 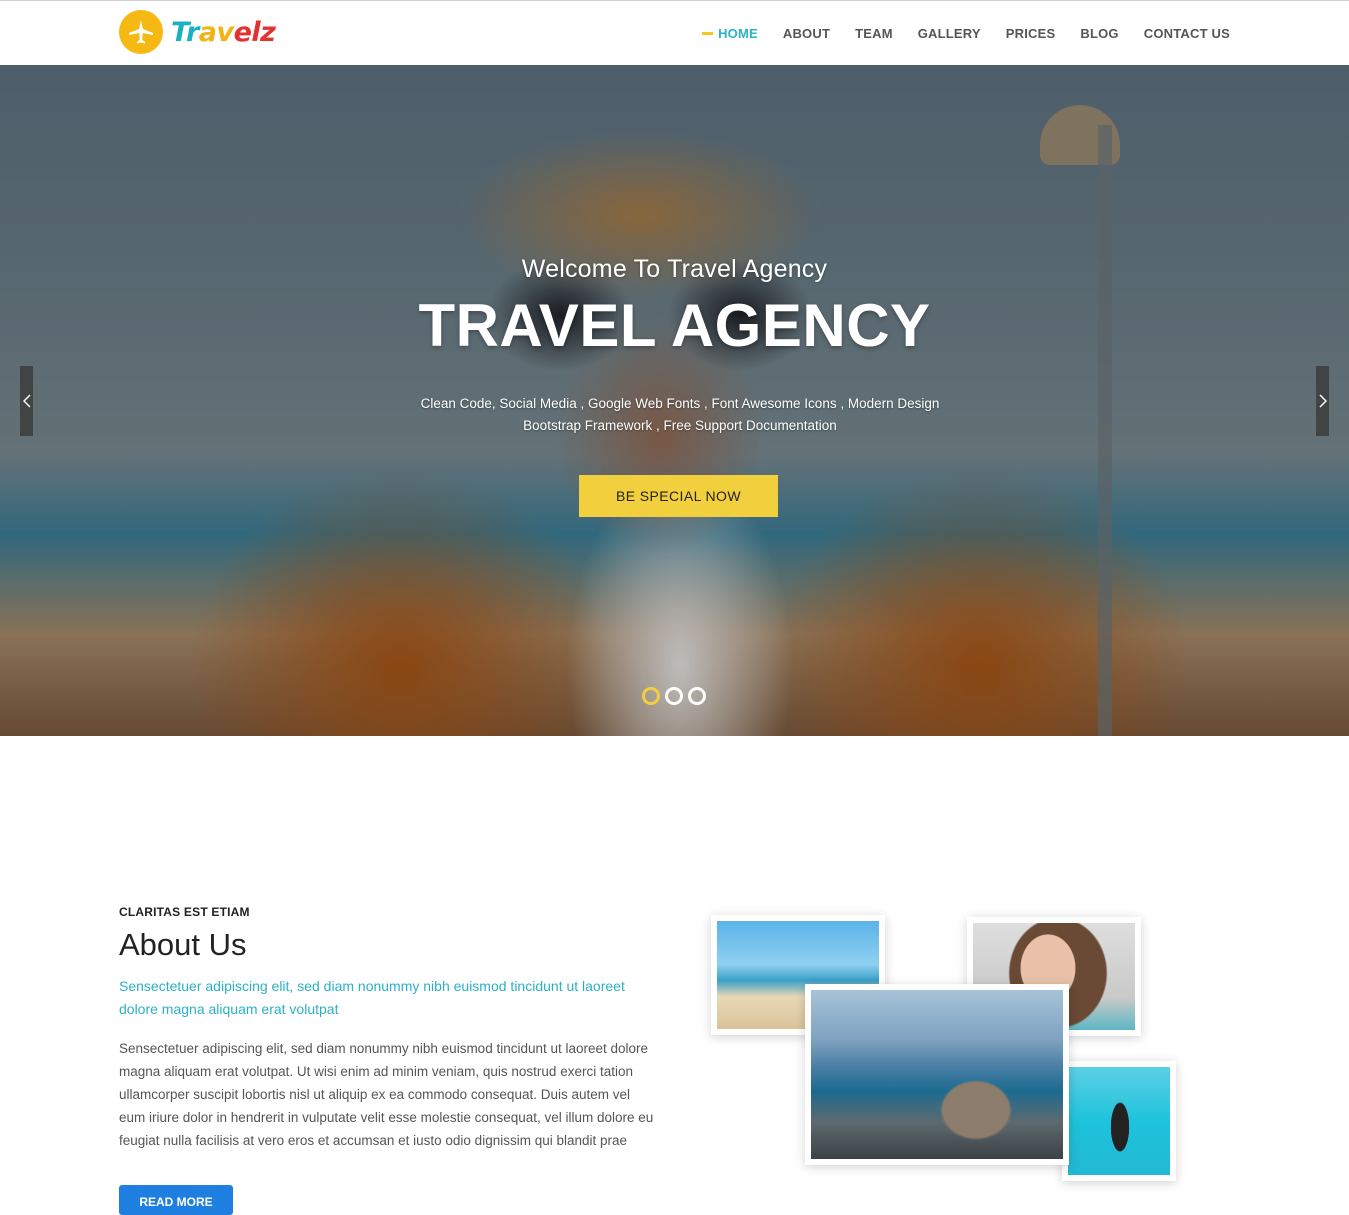 What do you see at coordinates (141, 32) in the screenshot?
I see `airplane-icon` at bounding box center [141, 32].